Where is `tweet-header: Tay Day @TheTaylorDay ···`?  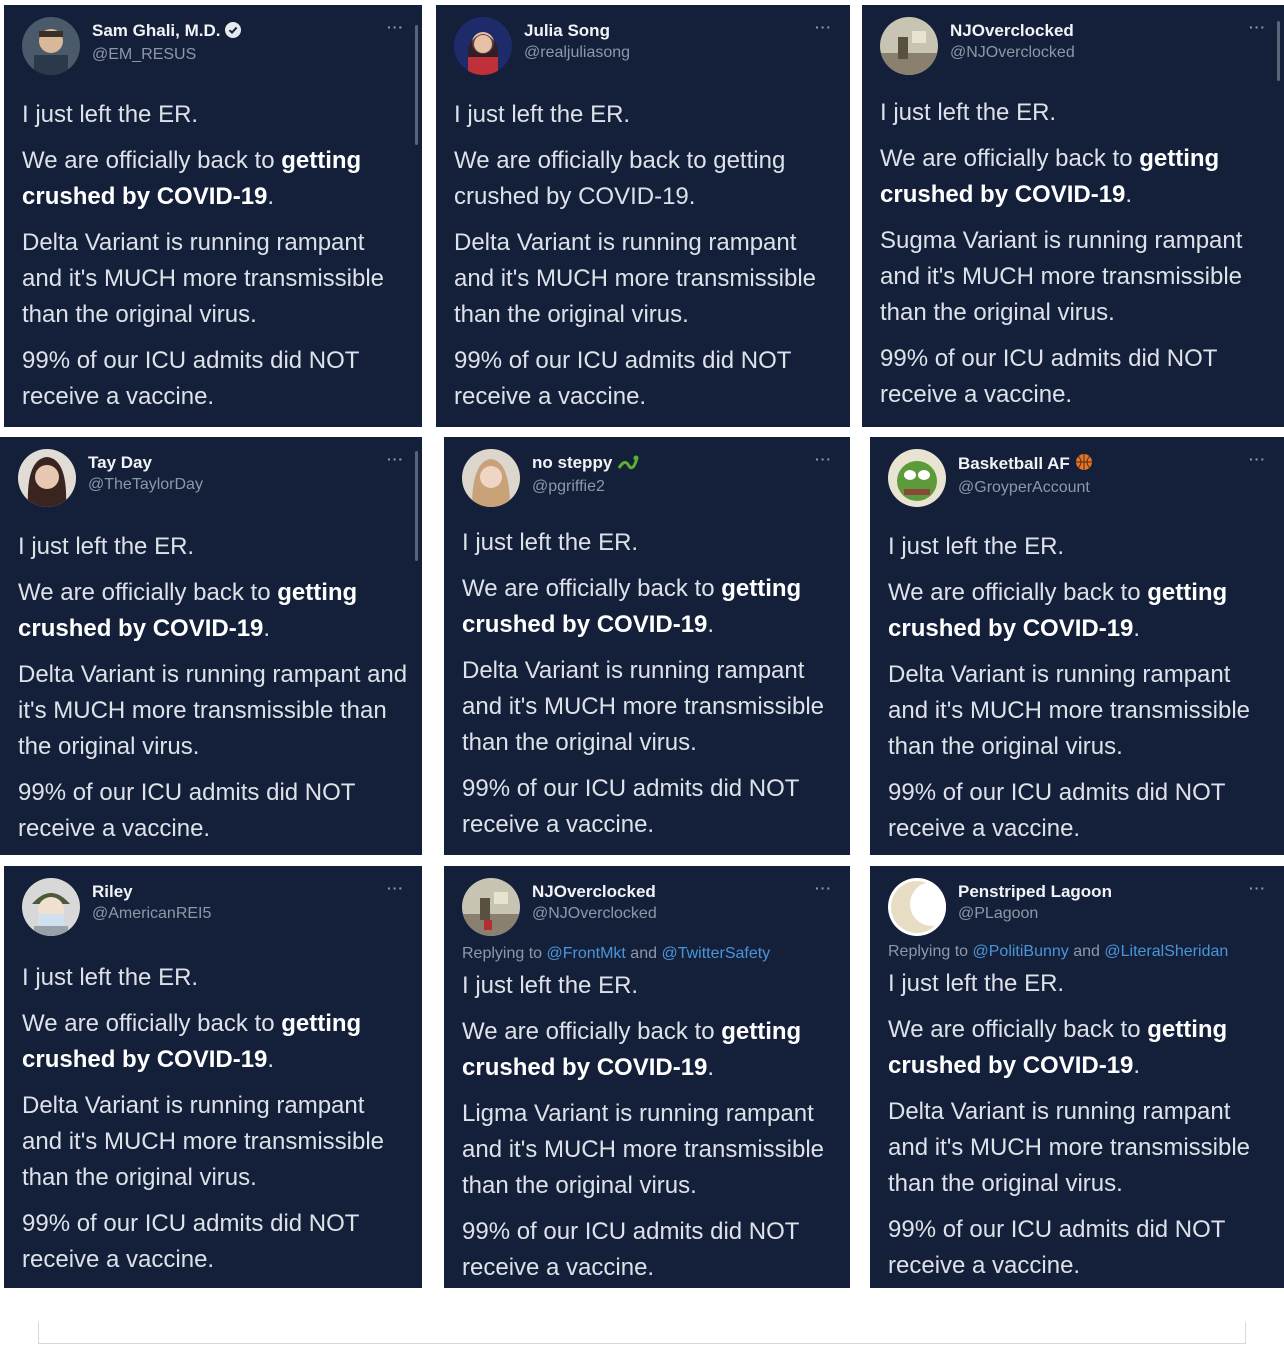 tweet-header: Tay Day @TheTaylorDay ··· is located at coordinates (213, 479).